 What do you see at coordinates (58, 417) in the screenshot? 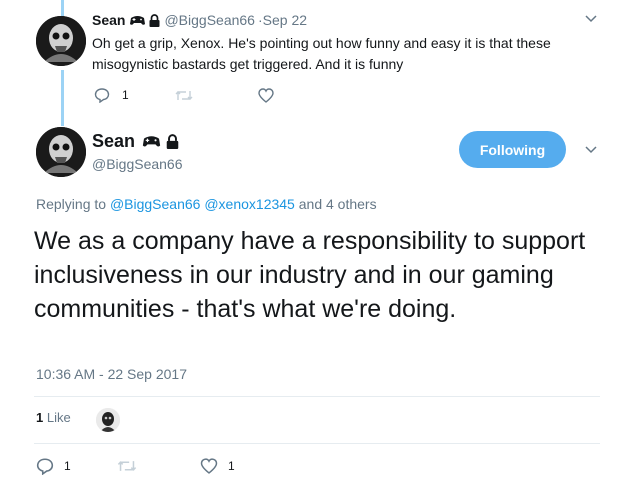
I see `likes-label: Like` at bounding box center [58, 417].